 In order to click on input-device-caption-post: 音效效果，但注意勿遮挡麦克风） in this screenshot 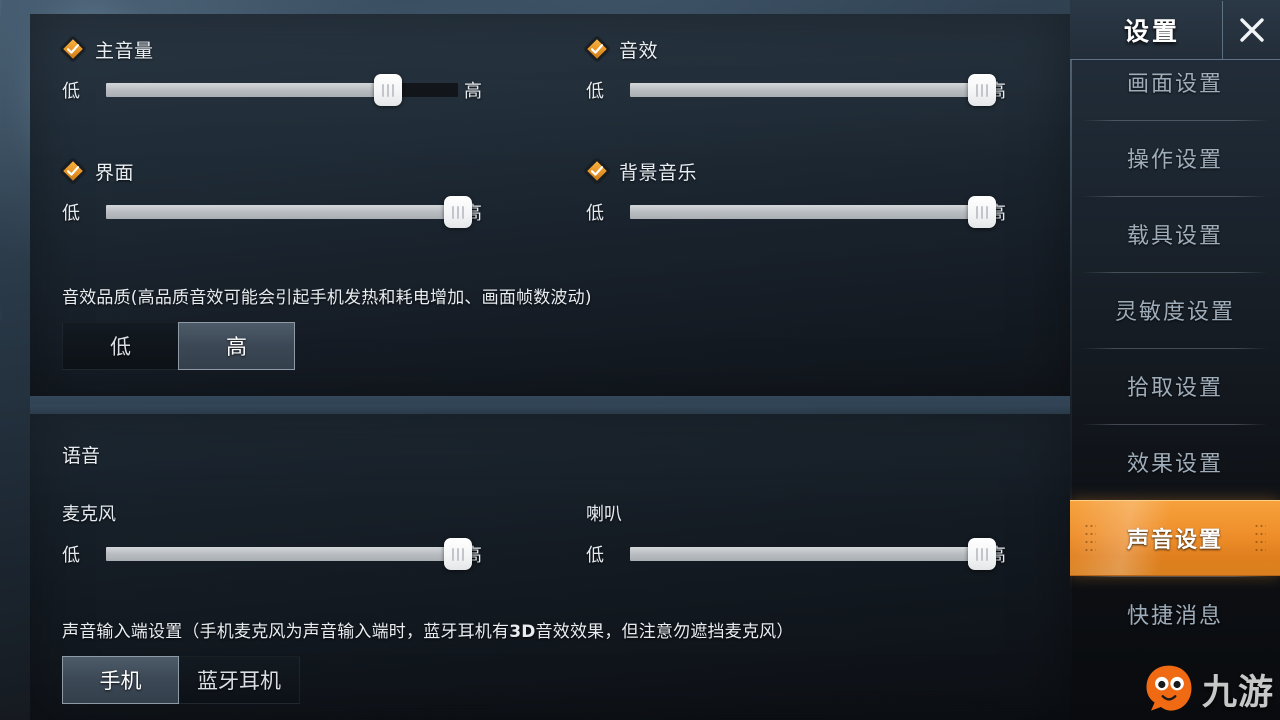, I will do `click(664, 632)`.